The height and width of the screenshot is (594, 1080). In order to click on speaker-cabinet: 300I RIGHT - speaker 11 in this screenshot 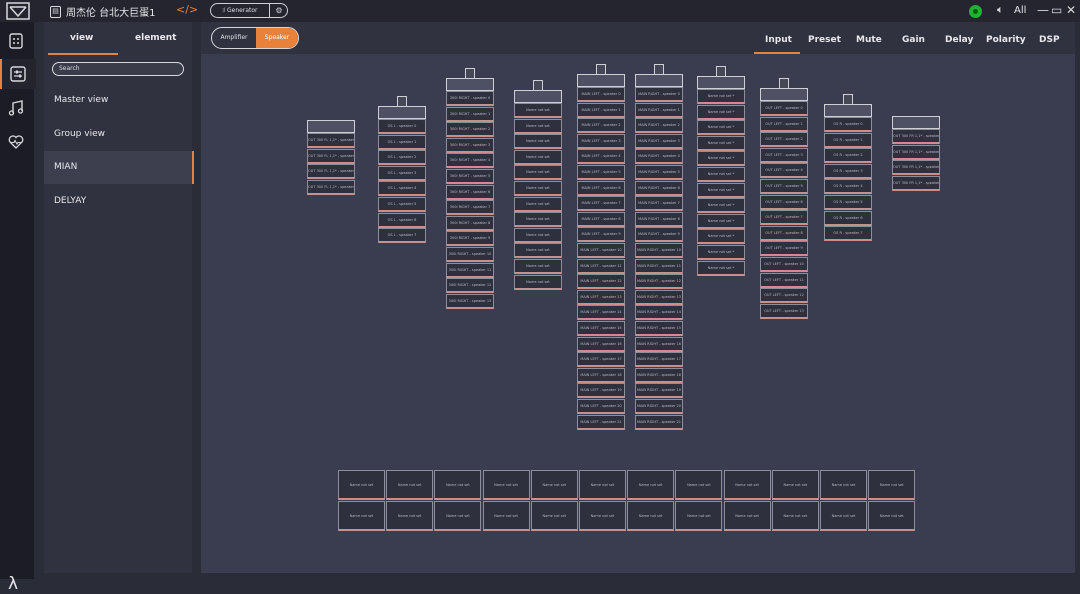, I will do `click(470, 270)`.